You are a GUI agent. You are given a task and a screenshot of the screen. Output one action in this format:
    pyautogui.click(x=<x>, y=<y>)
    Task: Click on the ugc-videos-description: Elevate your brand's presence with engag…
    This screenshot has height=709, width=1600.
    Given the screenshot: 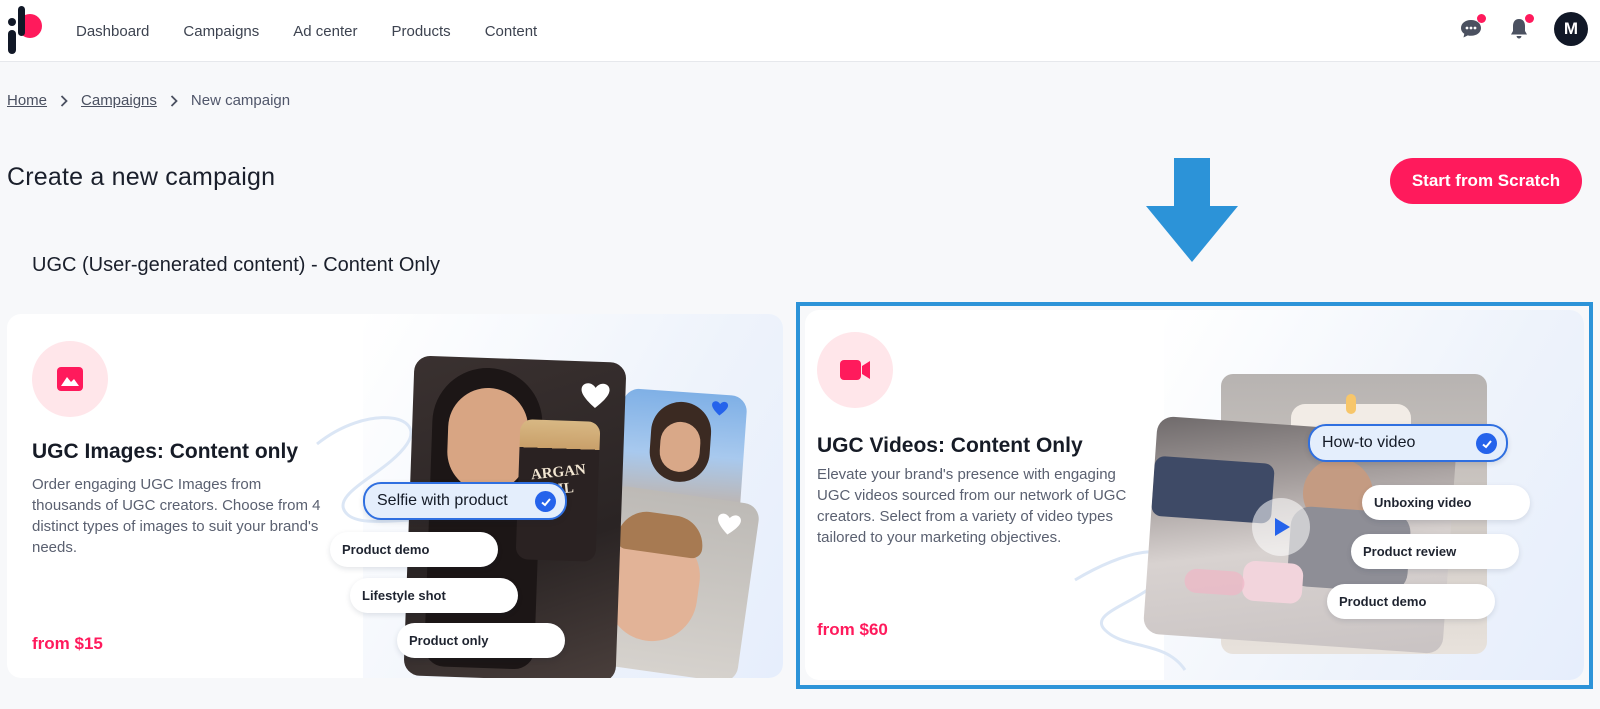 What is the action you would take?
    pyautogui.click(x=972, y=506)
    